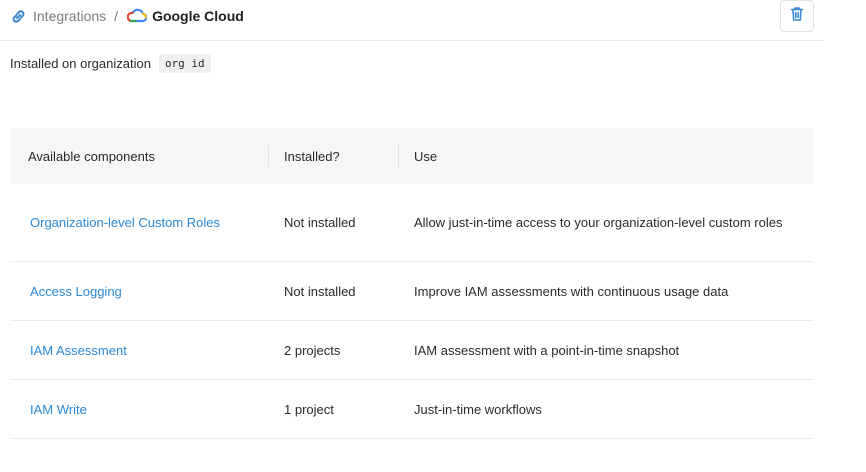 This screenshot has height=472, width=866. I want to click on installed-cell: 2 projects, so click(333, 350).